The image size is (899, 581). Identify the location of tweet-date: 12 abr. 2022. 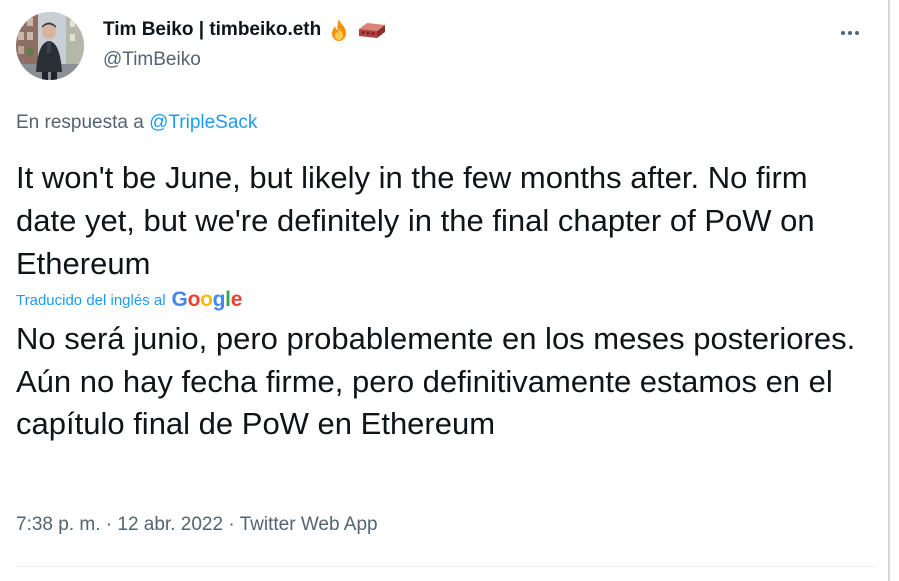
(170, 524).